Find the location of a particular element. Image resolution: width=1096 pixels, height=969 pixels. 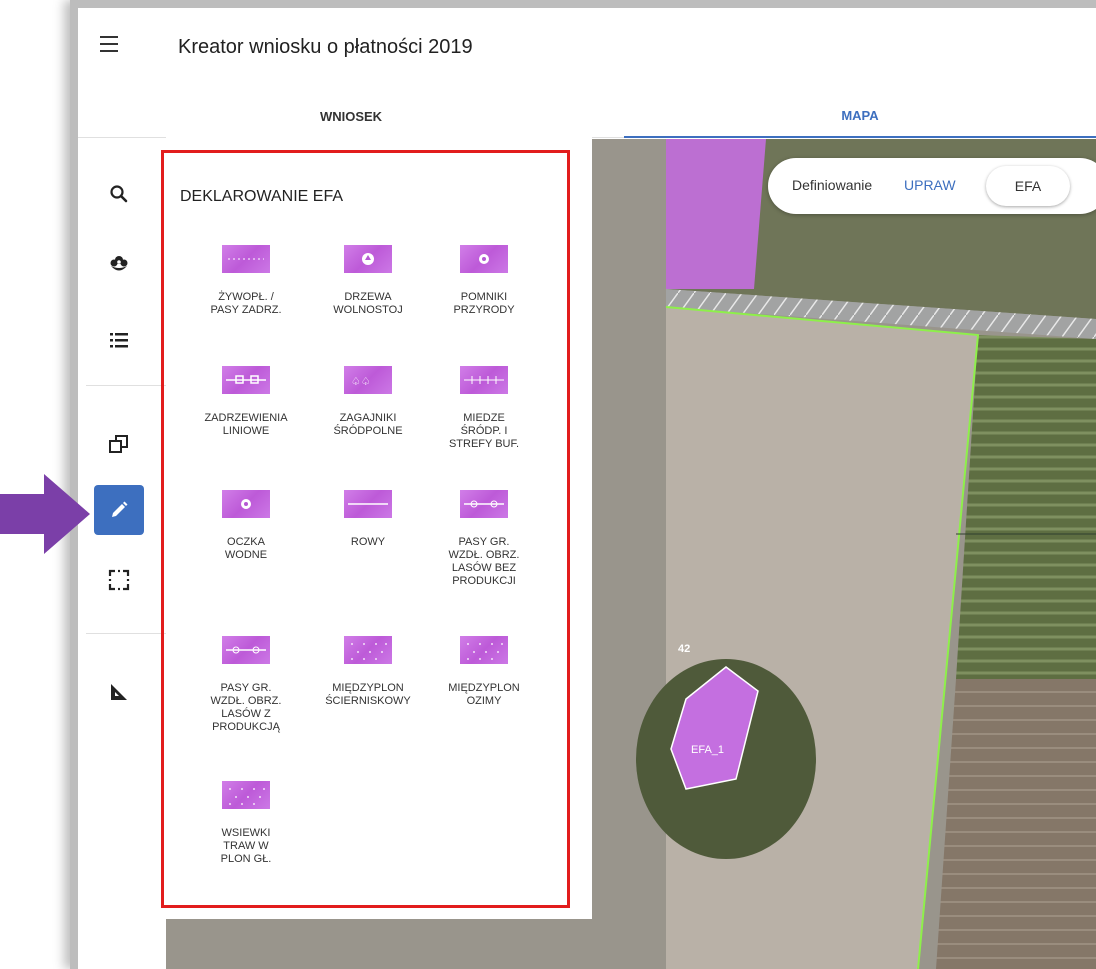

copy-icon is located at coordinates (118, 444).